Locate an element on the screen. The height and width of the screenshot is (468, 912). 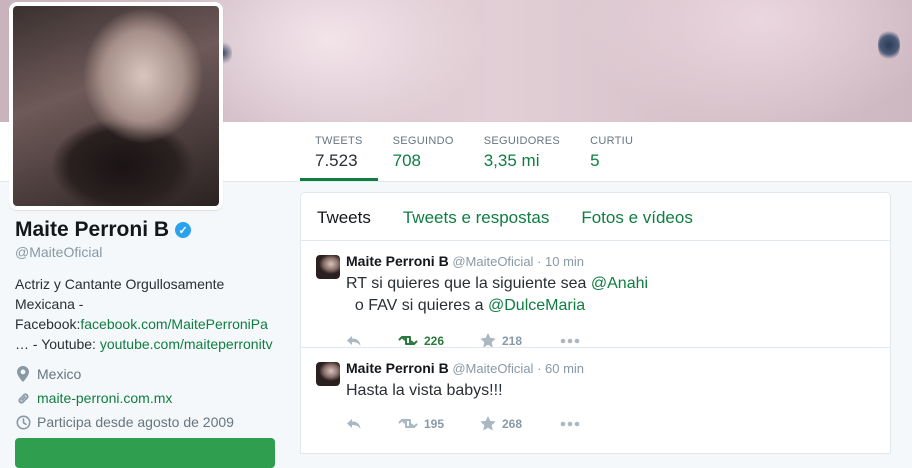
stat-value: 708 is located at coordinates (407, 160).